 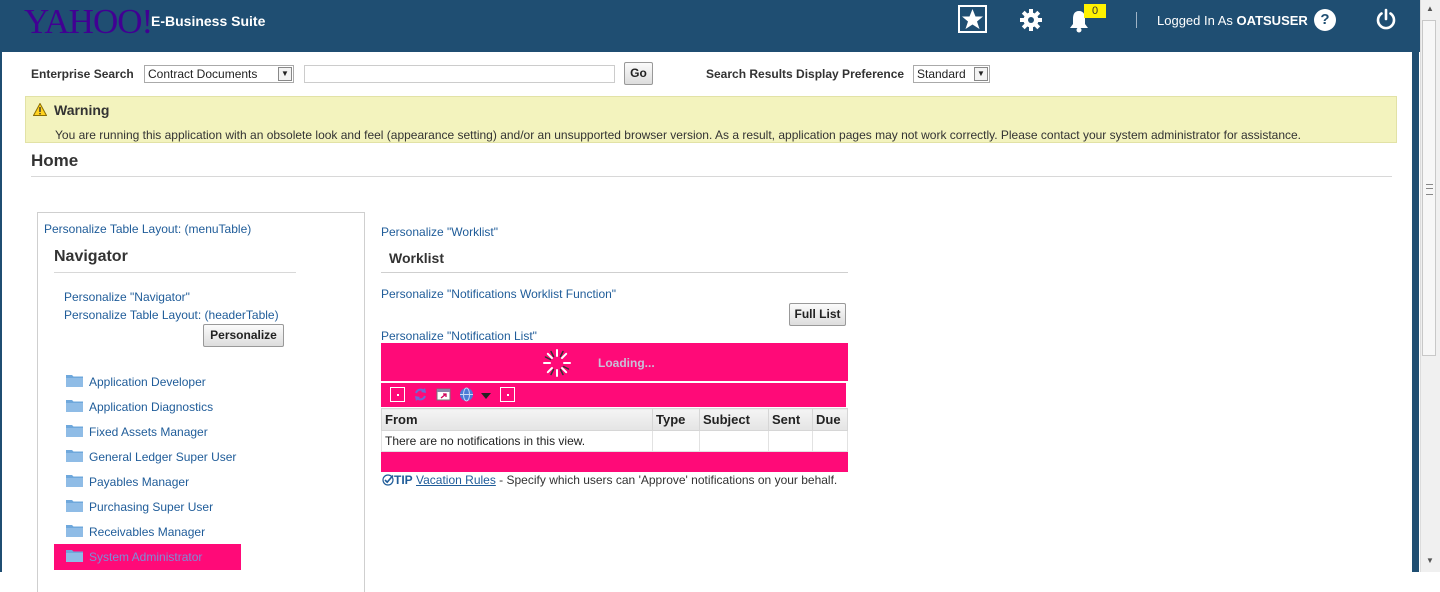 I want to click on enterprise-search-label: Enterprise Search, so click(x=82, y=74).